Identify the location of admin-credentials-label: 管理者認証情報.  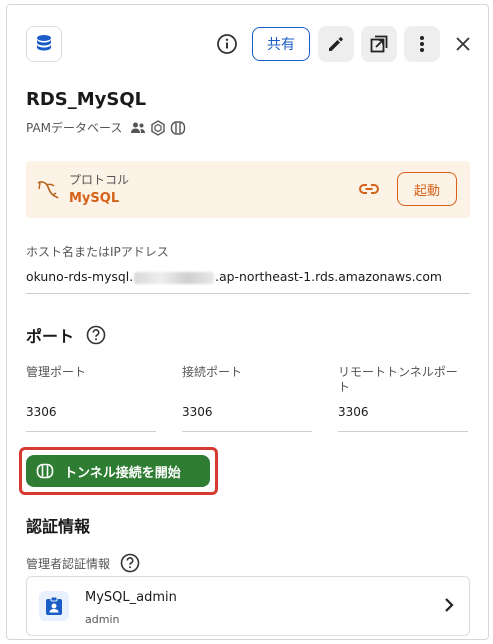
(68, 563).